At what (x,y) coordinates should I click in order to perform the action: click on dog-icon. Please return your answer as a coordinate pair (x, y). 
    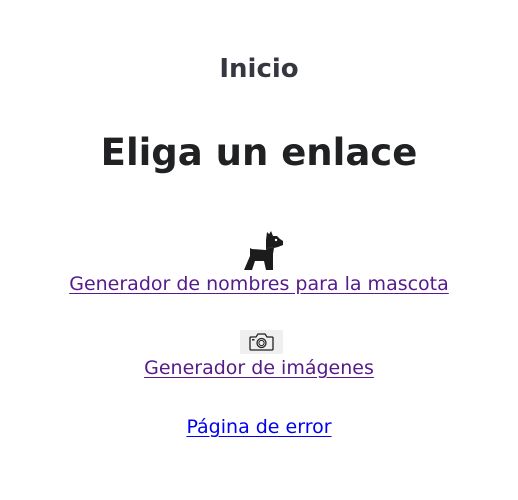
    Looking at the image, I should click on (262, 251).